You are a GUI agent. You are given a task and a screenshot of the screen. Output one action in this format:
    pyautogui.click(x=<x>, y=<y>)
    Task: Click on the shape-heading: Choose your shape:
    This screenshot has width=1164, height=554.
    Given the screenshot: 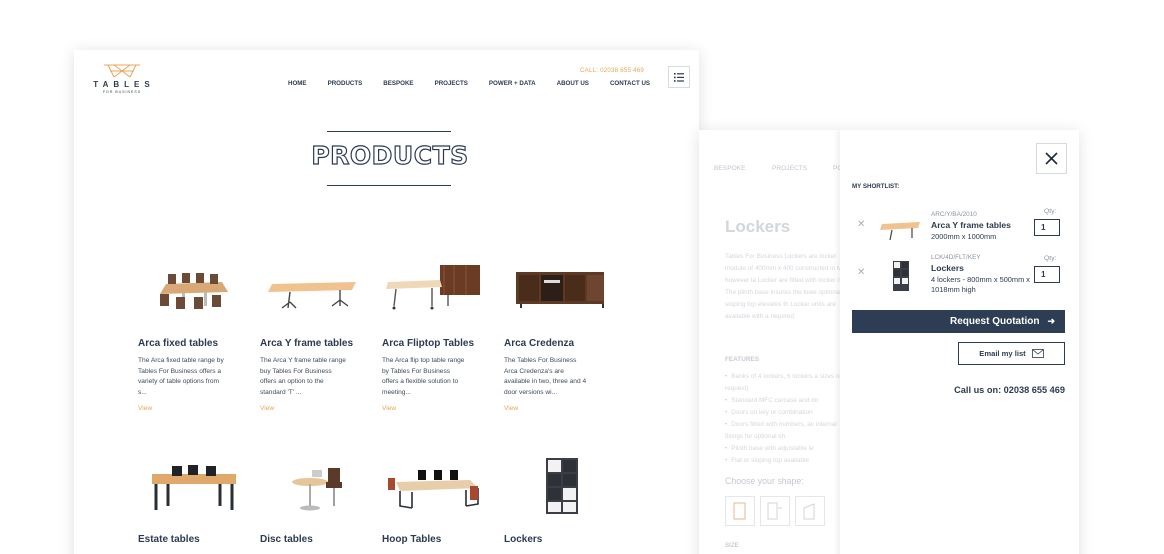 What is the action you would take?
    pyautogui.click(x=764, y=481)
    